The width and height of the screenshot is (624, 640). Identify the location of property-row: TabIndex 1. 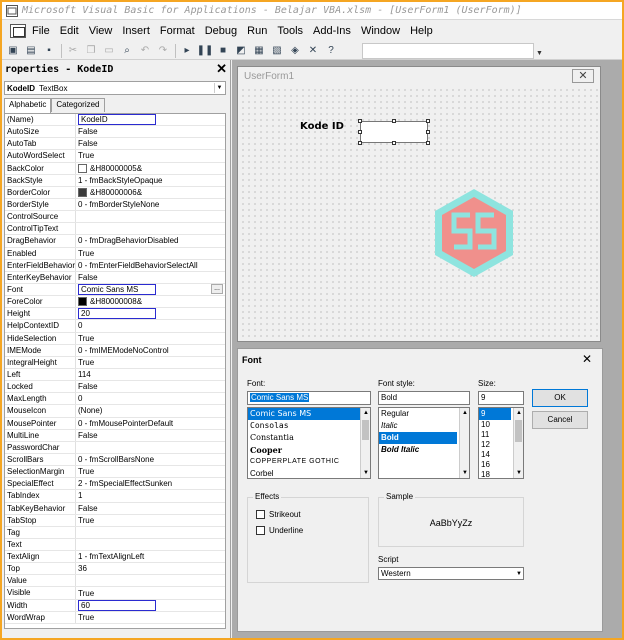
(115, 496).